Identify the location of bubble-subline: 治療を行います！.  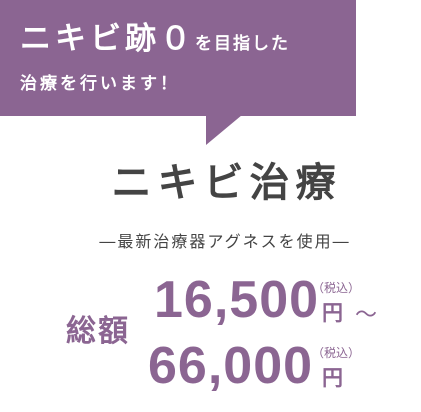
(100, 84).